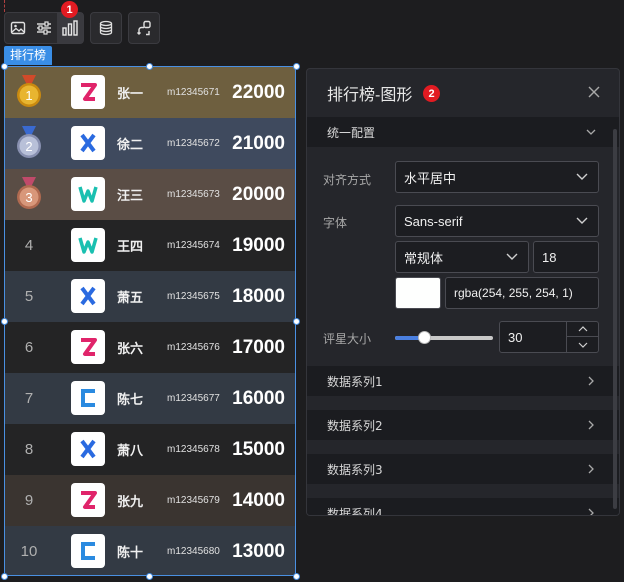 Image resolution: width=624 pixels, height=582 pixels. Describe the element at coordinates (193, 245) in the screenshot. I see `player-id: m12345674` at that location.